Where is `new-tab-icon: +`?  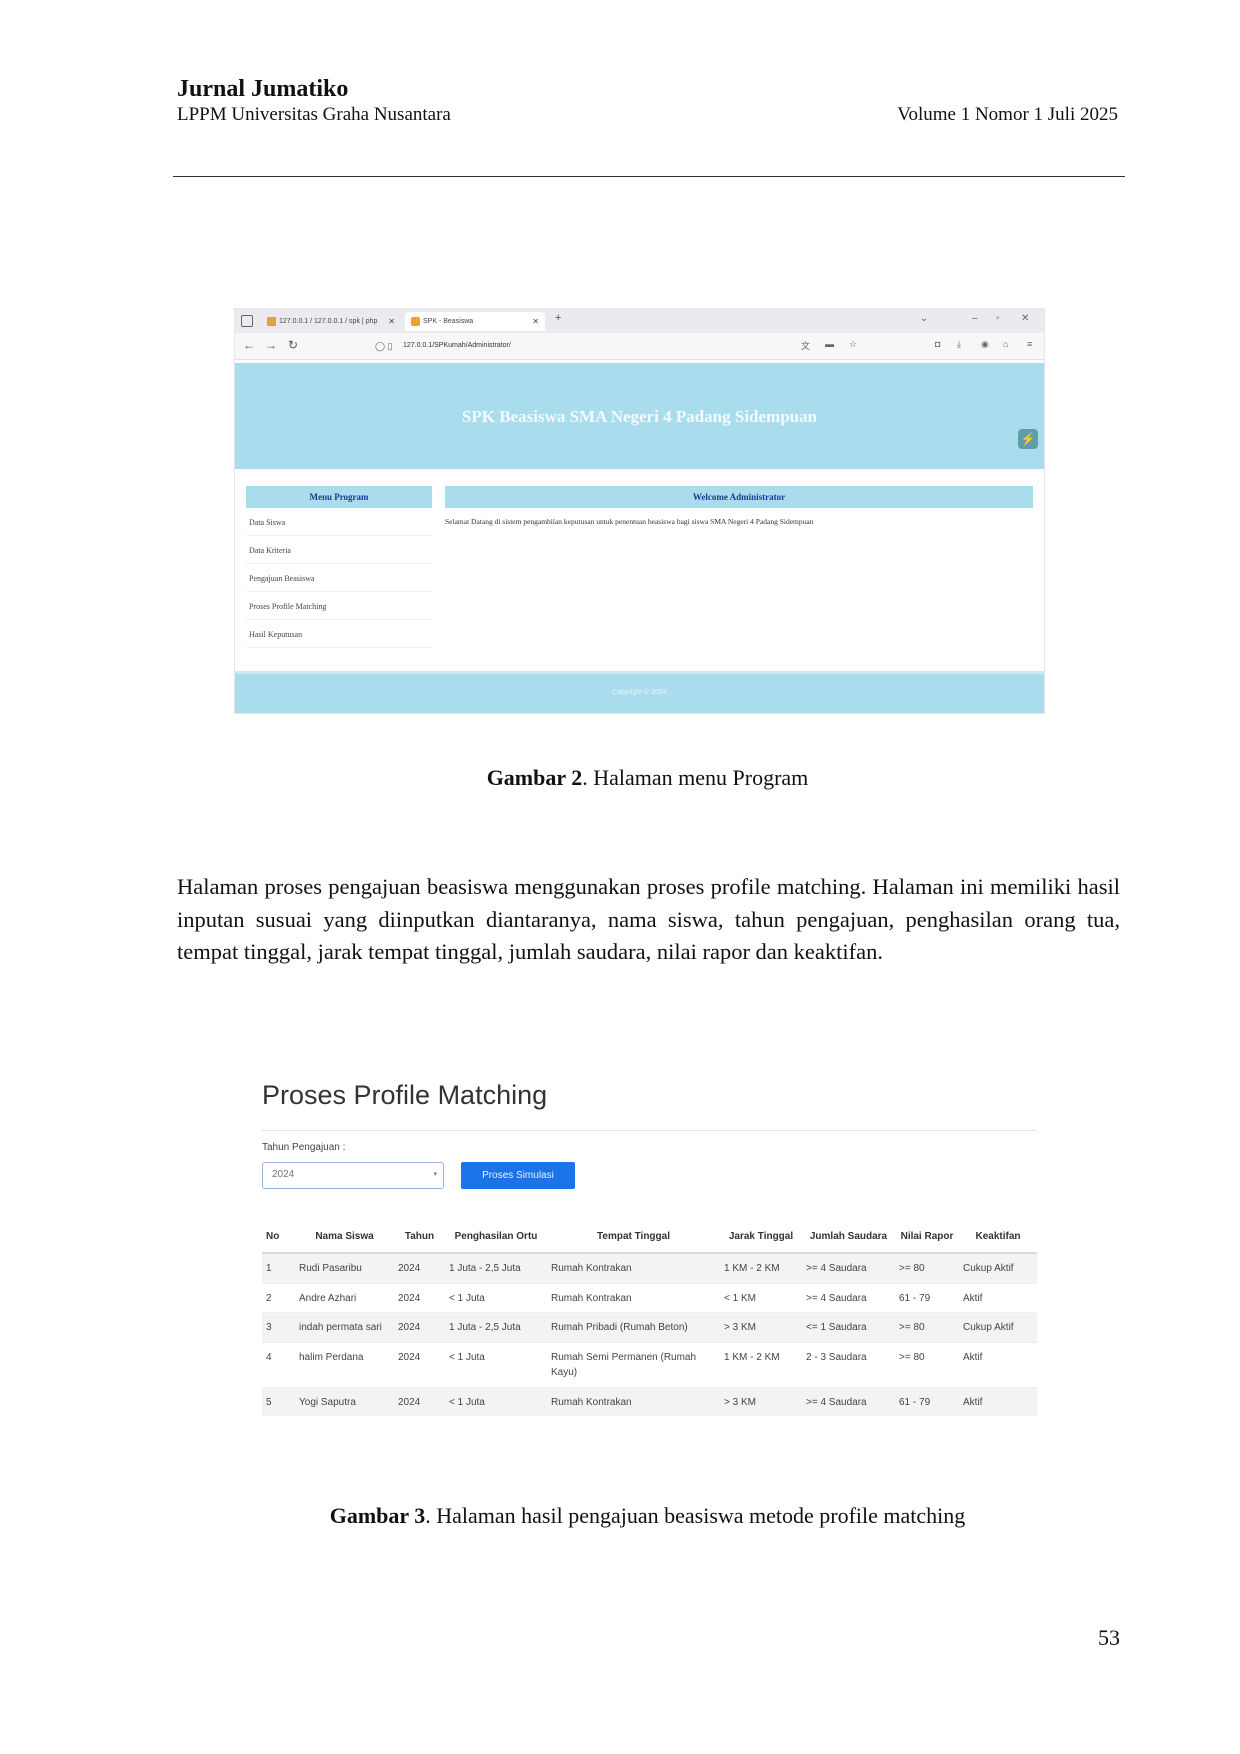
new-tab-icon: + is located at coordinates (558, 318).